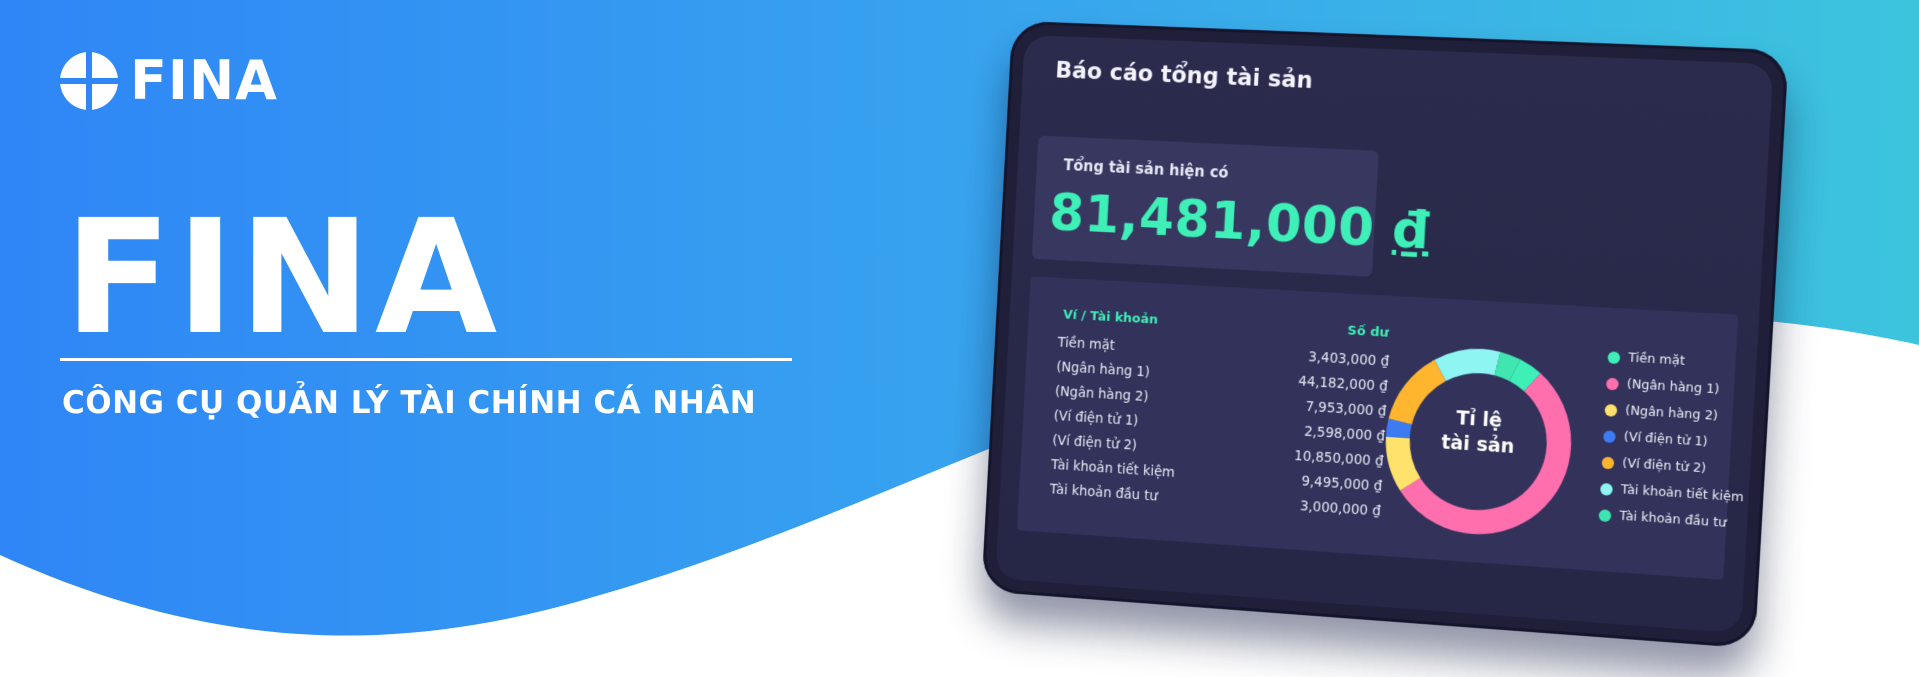  I want to click on fina-logo: FINA, so click(168, 81).